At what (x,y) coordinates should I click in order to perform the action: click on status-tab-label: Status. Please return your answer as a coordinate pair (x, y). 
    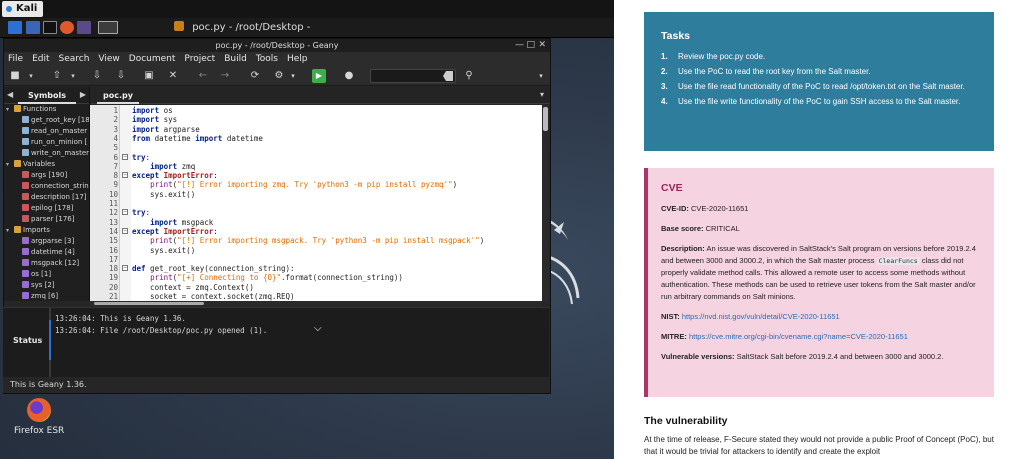
    Looking at the image, I should click on (27, 340).